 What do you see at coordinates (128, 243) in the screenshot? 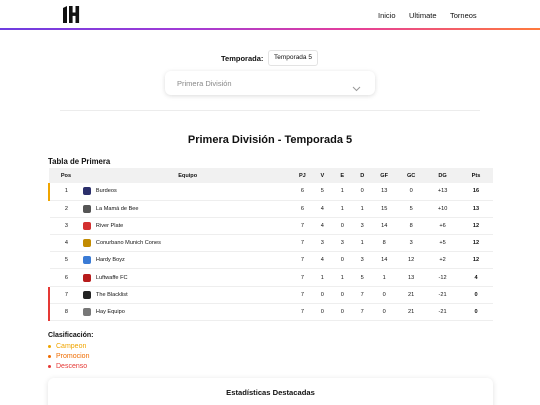
I see `team-name: Conurbano Munich Cones` at bounding box center [128, 243].